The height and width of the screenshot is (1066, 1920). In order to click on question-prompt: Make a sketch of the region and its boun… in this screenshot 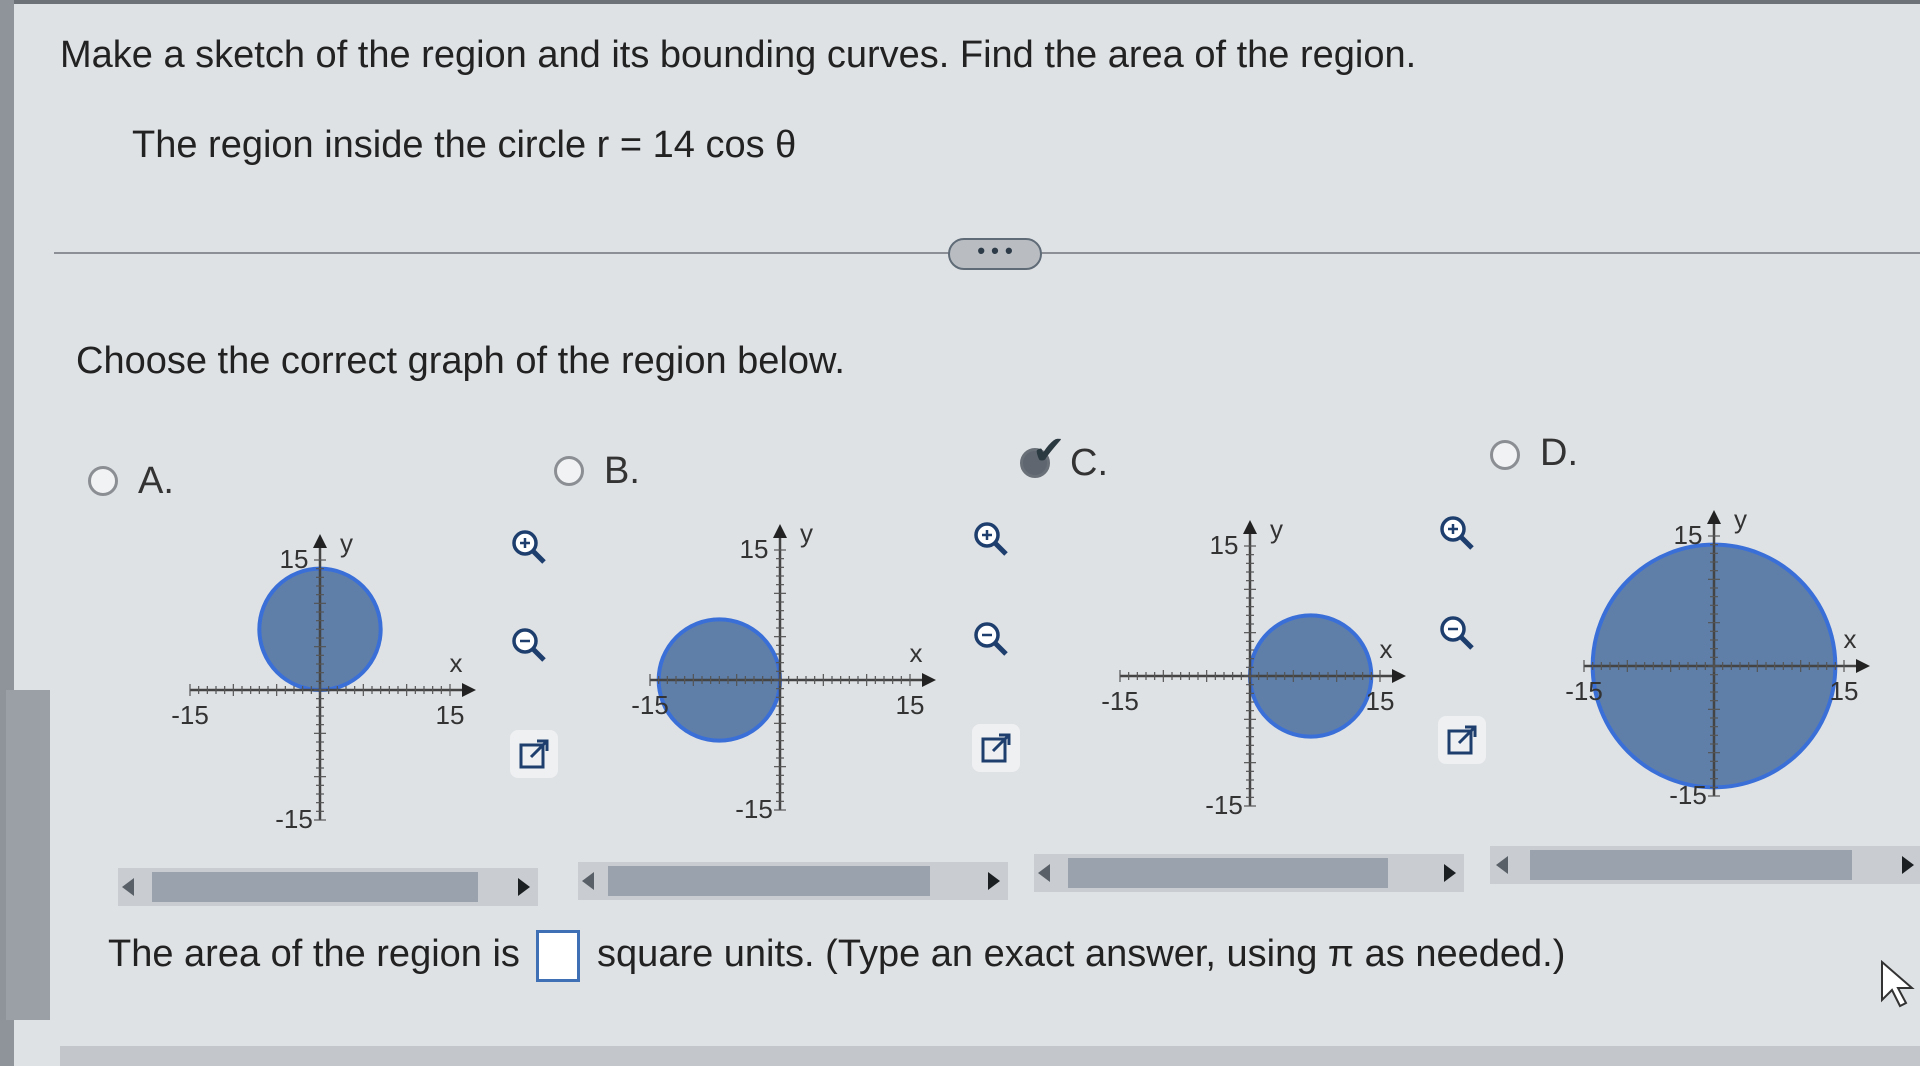, I will do `click(738, 55)`.